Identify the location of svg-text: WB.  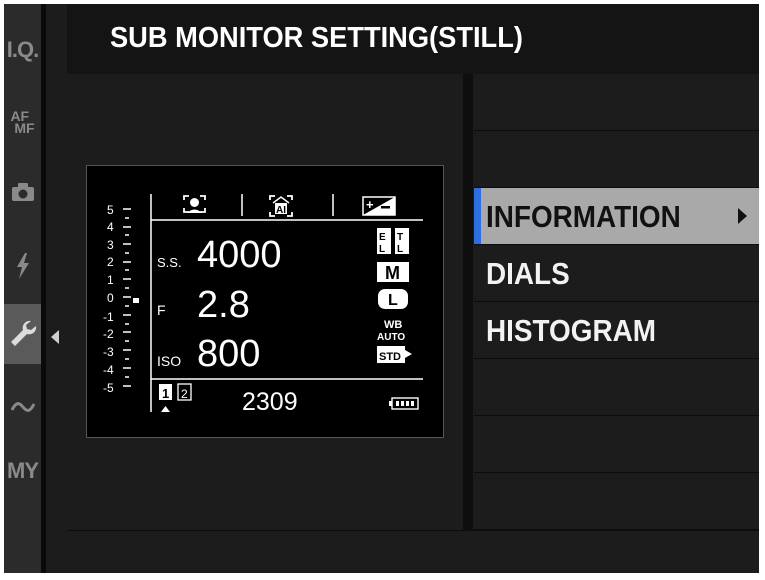
(393, 325).